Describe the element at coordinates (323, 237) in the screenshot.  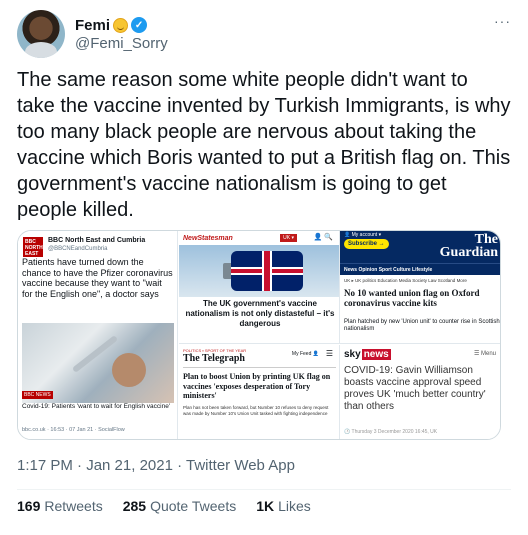
I see `newstatesman-icons: 👤 🔍` at that location.